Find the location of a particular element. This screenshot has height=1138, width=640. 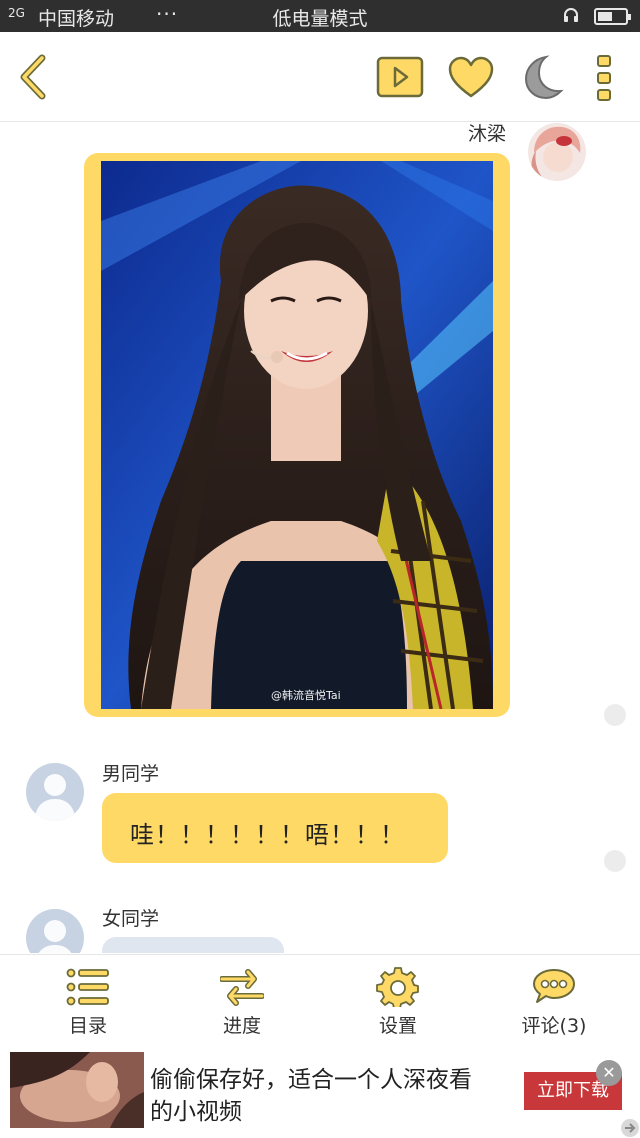

more-vertical-icon is located at coordinates (604, 78).